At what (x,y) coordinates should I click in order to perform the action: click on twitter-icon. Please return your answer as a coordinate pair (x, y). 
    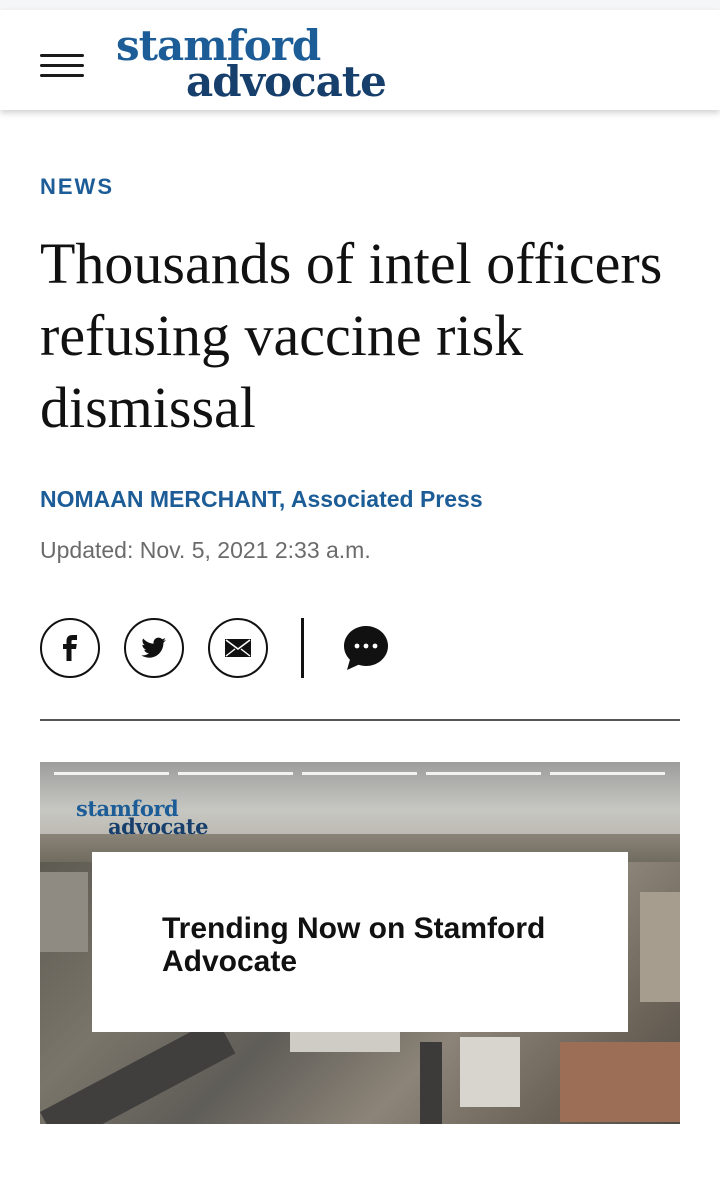
    Looking at the image, I should click on (153, 647).